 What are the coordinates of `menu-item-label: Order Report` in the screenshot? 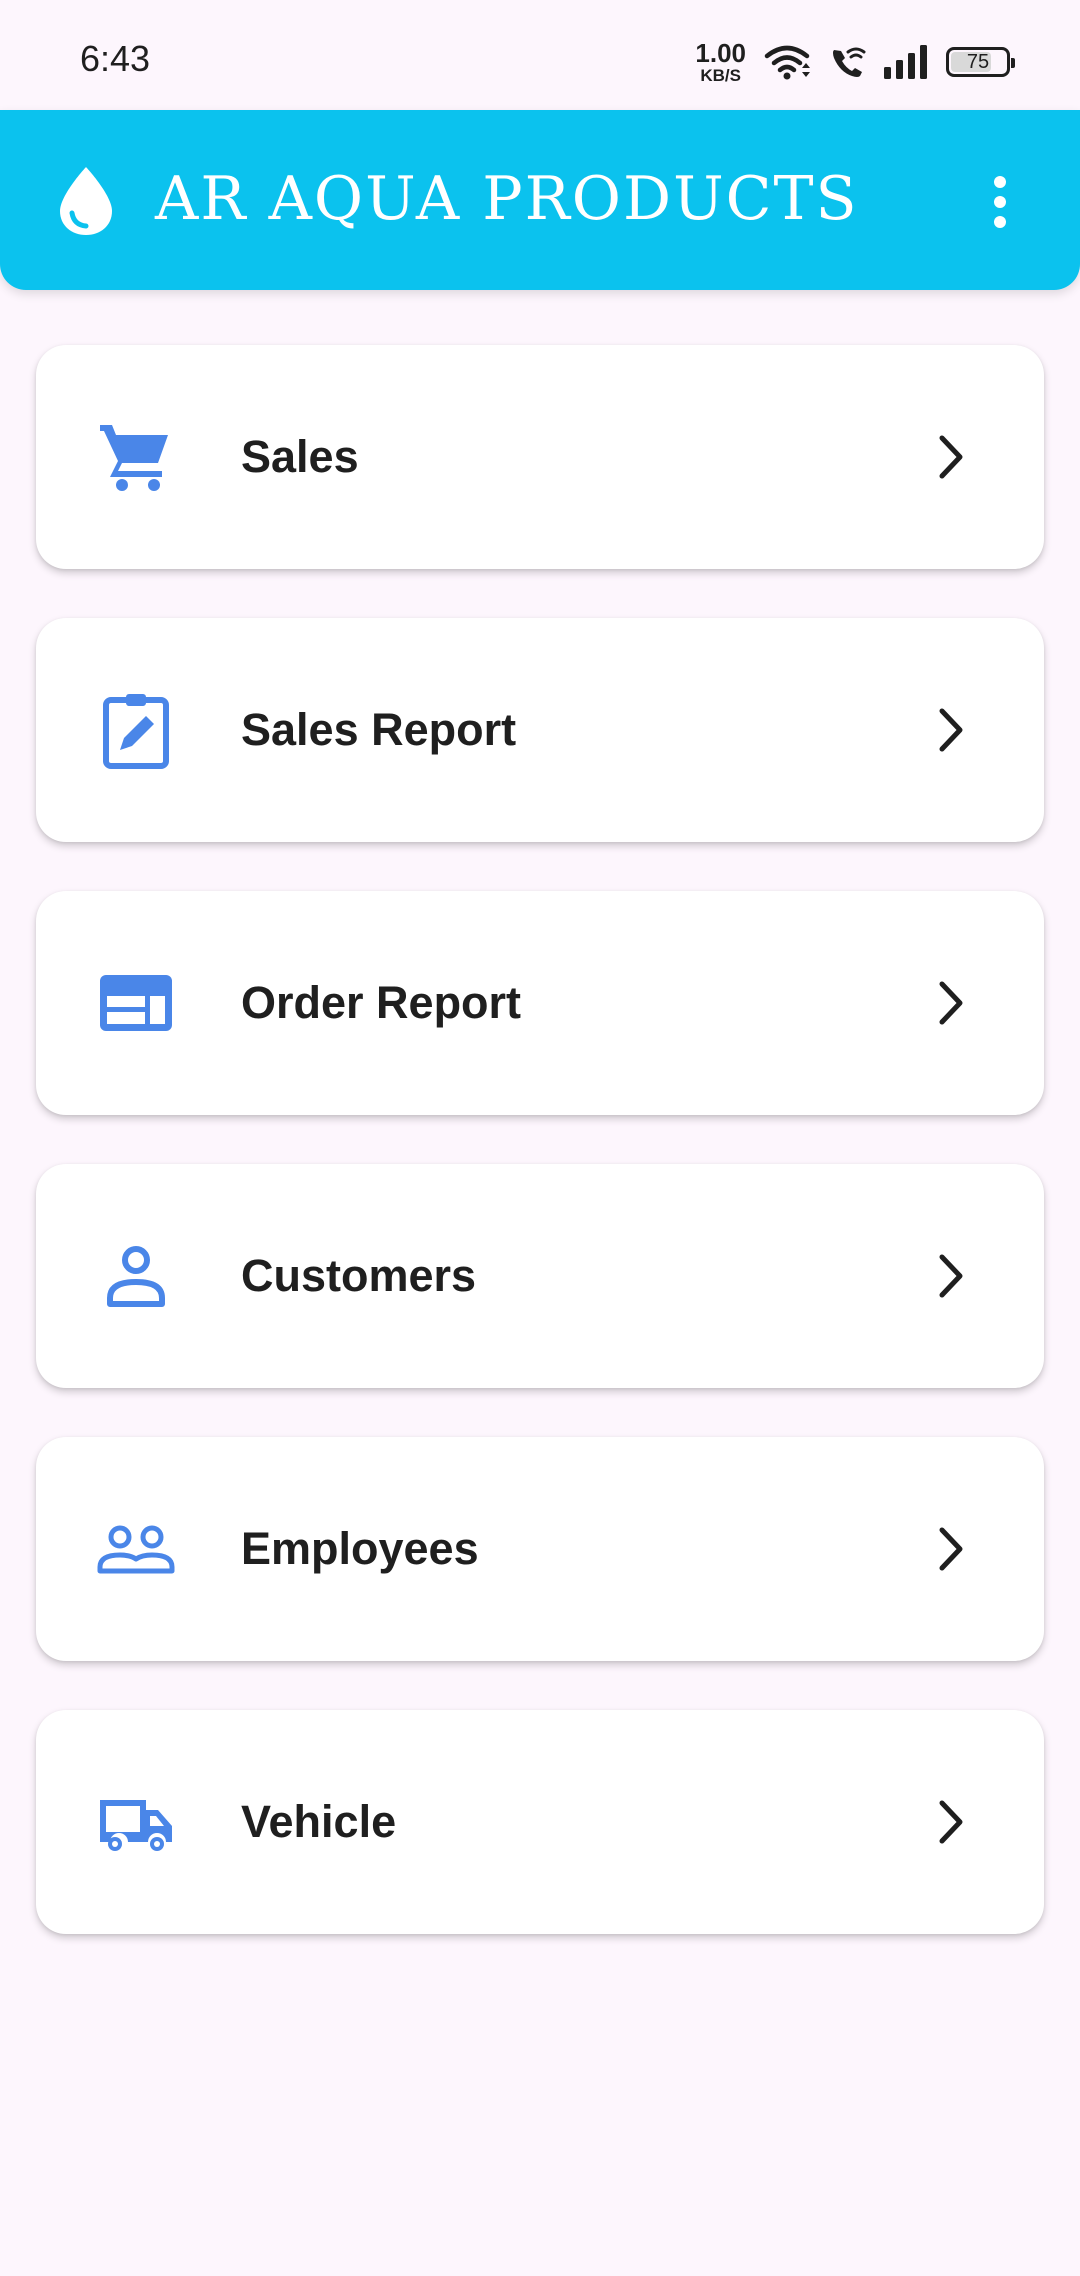 It's located at (381, 1002).